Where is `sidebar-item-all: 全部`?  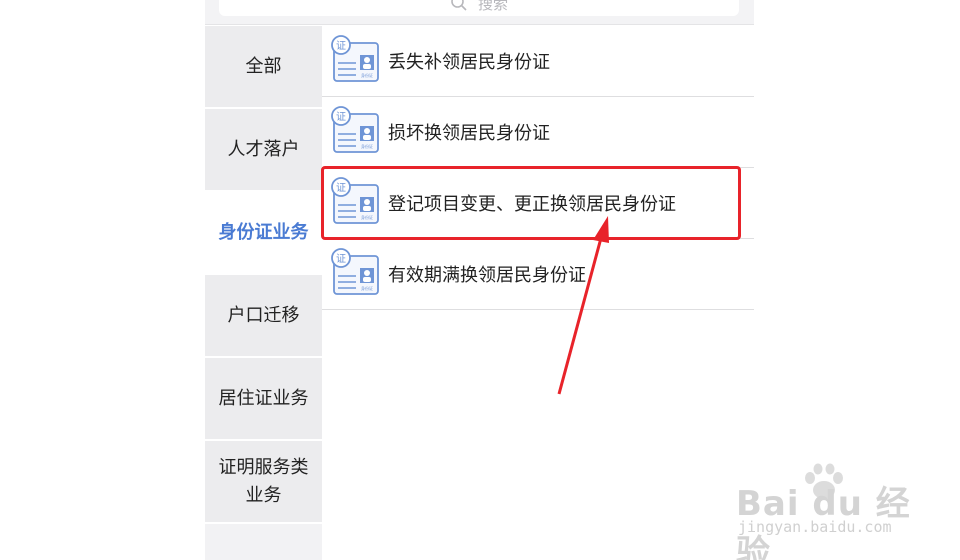
sidebar-item-all: 全部 is located at coordinates (263, 67).